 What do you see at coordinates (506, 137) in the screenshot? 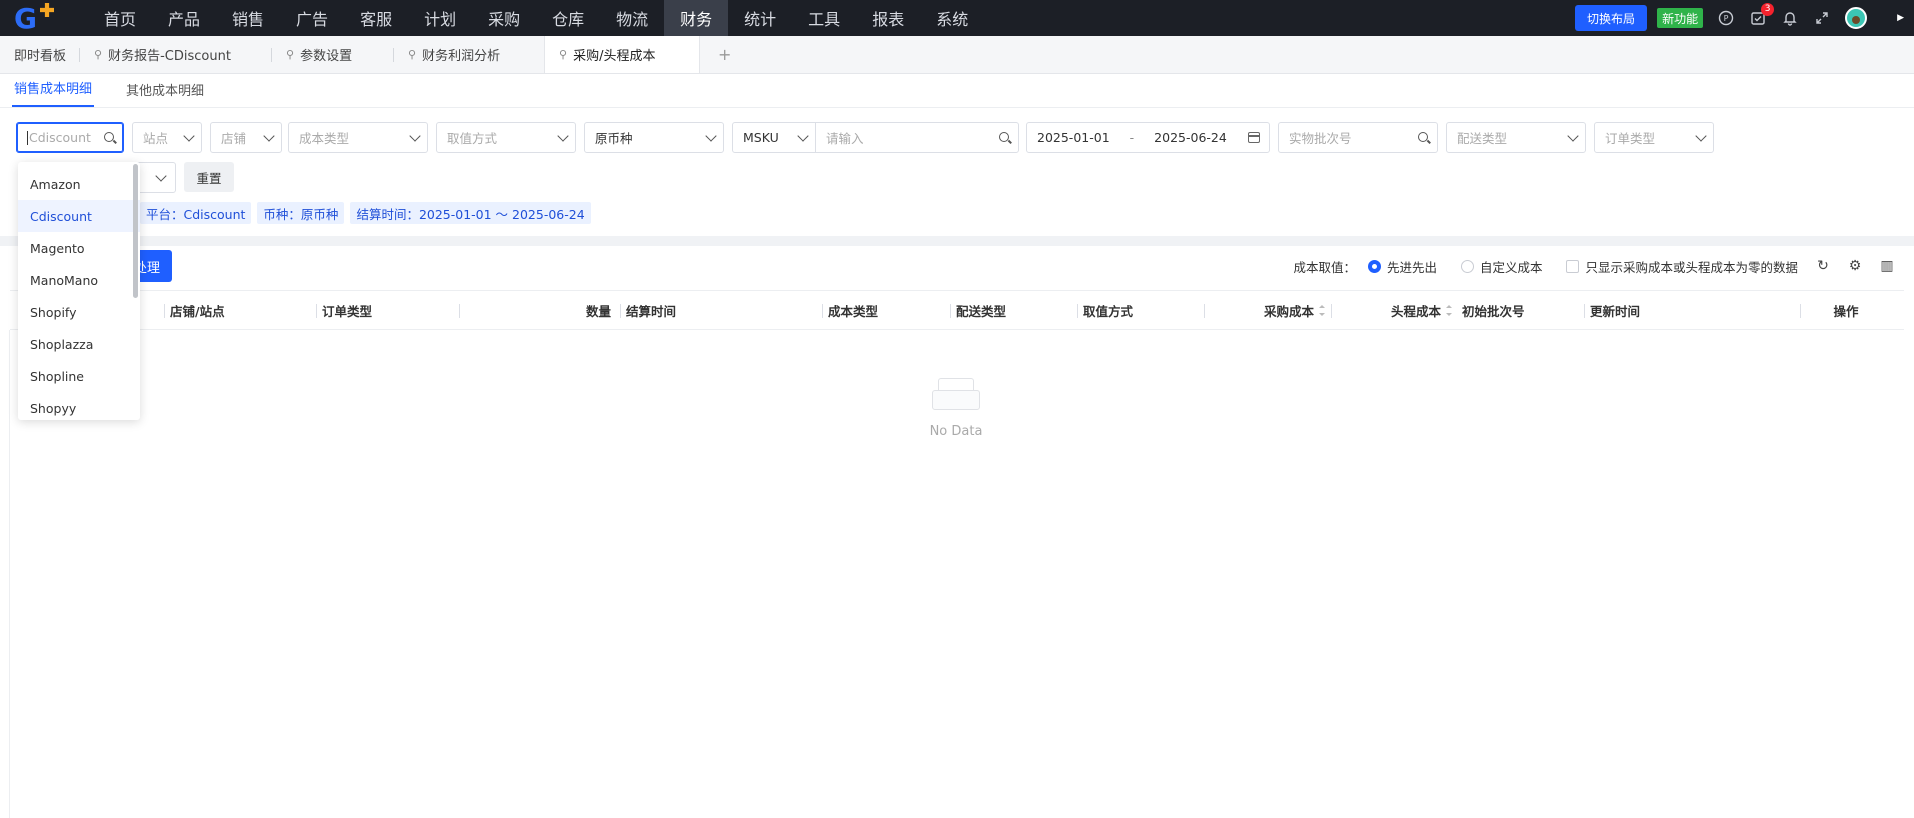
I see `value-method-select: 取值方式` at bounding box center [506, 137].